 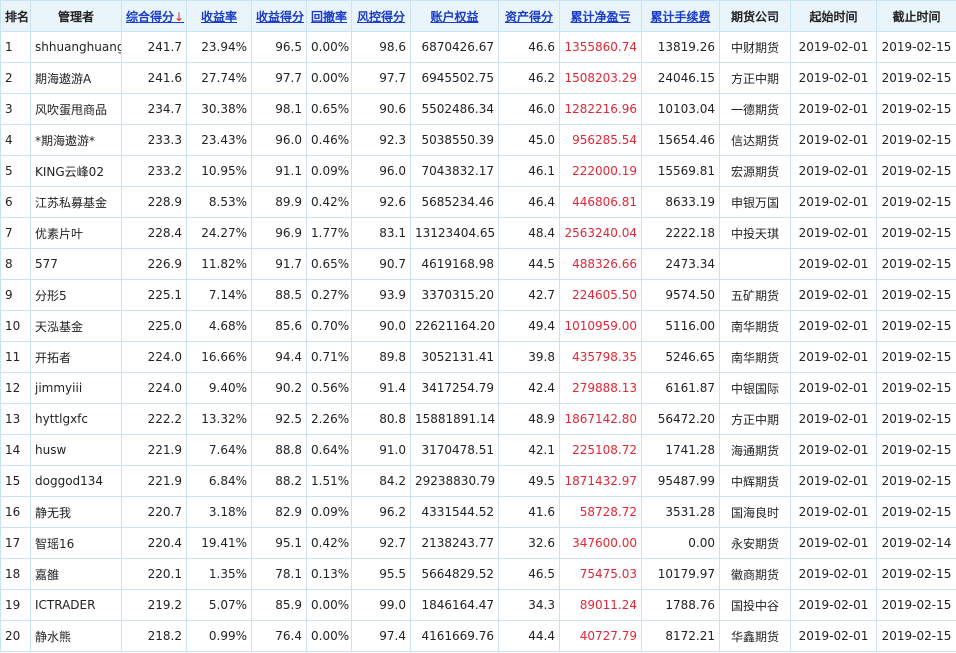 I want to click on cell-rank: 5, so click(x=15, y=171).